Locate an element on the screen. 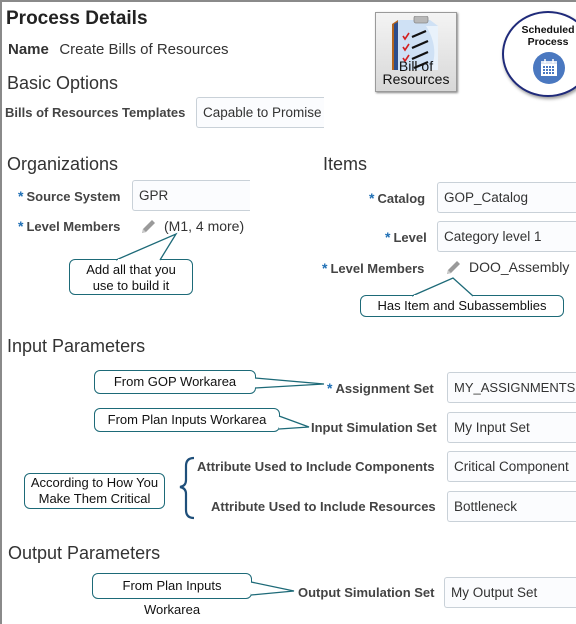  level-input: Category level 1 is located at coordinates (506, 236).